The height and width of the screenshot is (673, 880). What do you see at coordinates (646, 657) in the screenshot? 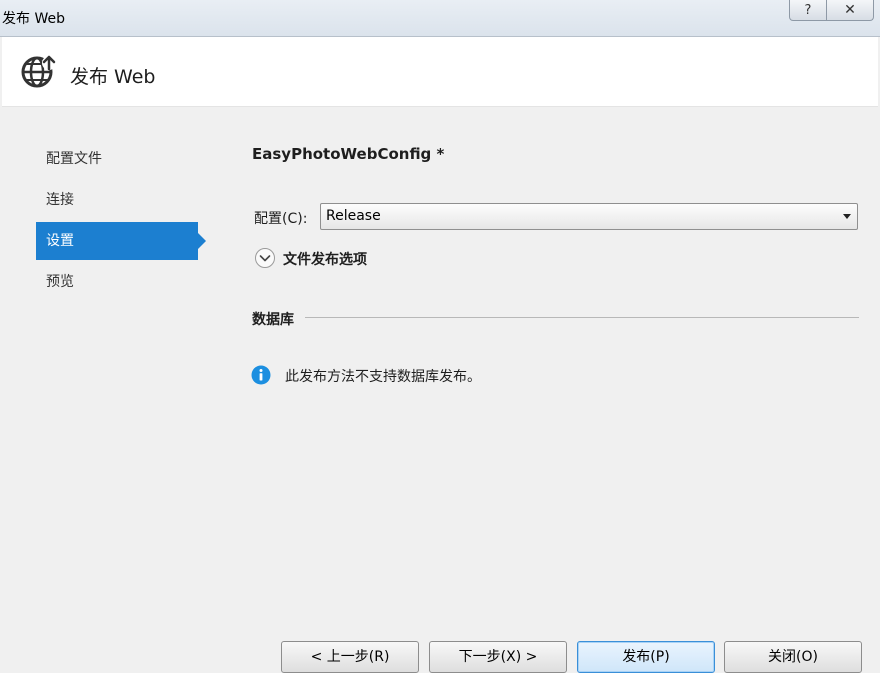
I see `publish-button: 发布(P)` at bounding box center [646, 657].